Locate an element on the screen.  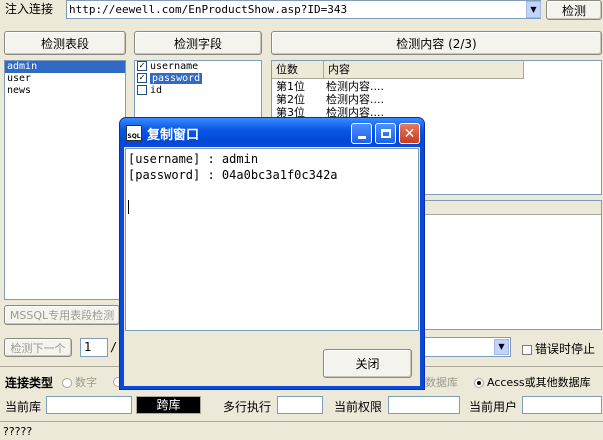
list-item: admin is located at coordinates (65, 67).